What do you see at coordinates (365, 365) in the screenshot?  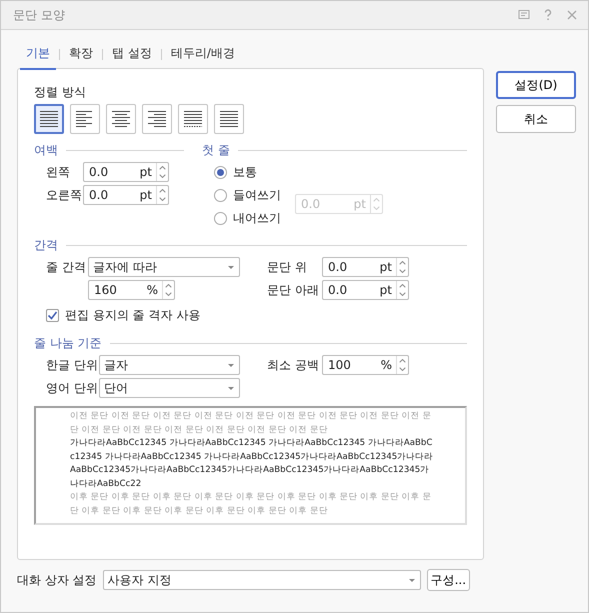 I see `spin-field: 100 %` at bounding box center [365, 365].